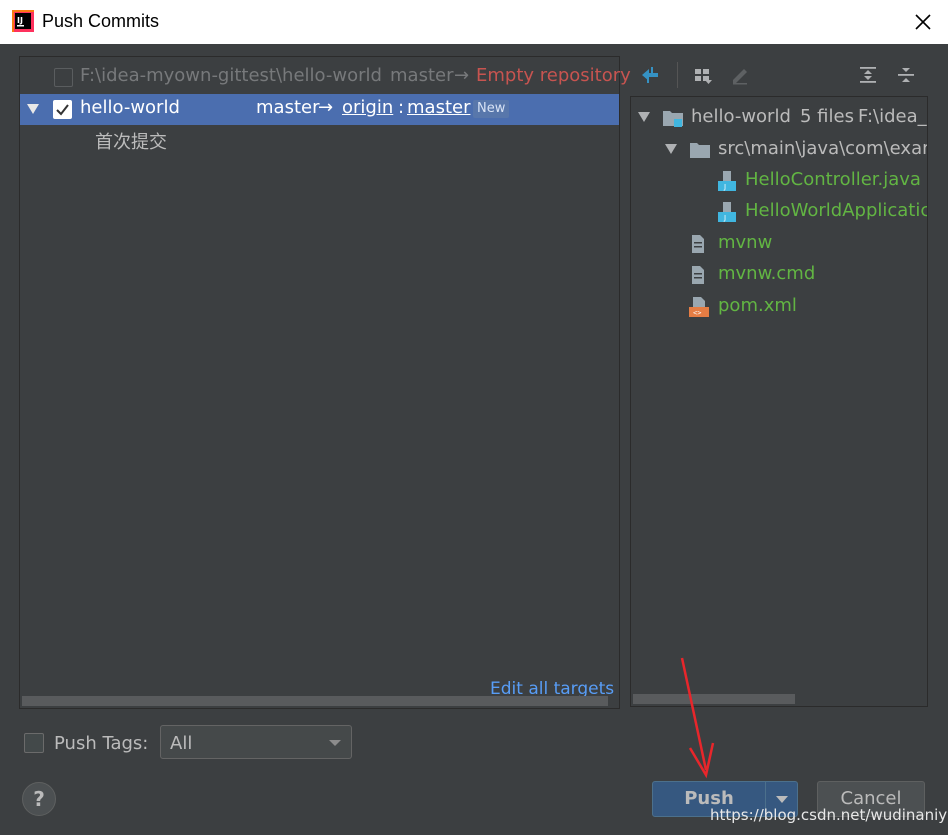 The image size is (948, 835). Describe the element at coordinates (779, 75) in the screenshot. I see `changes-toolbar` at that location.